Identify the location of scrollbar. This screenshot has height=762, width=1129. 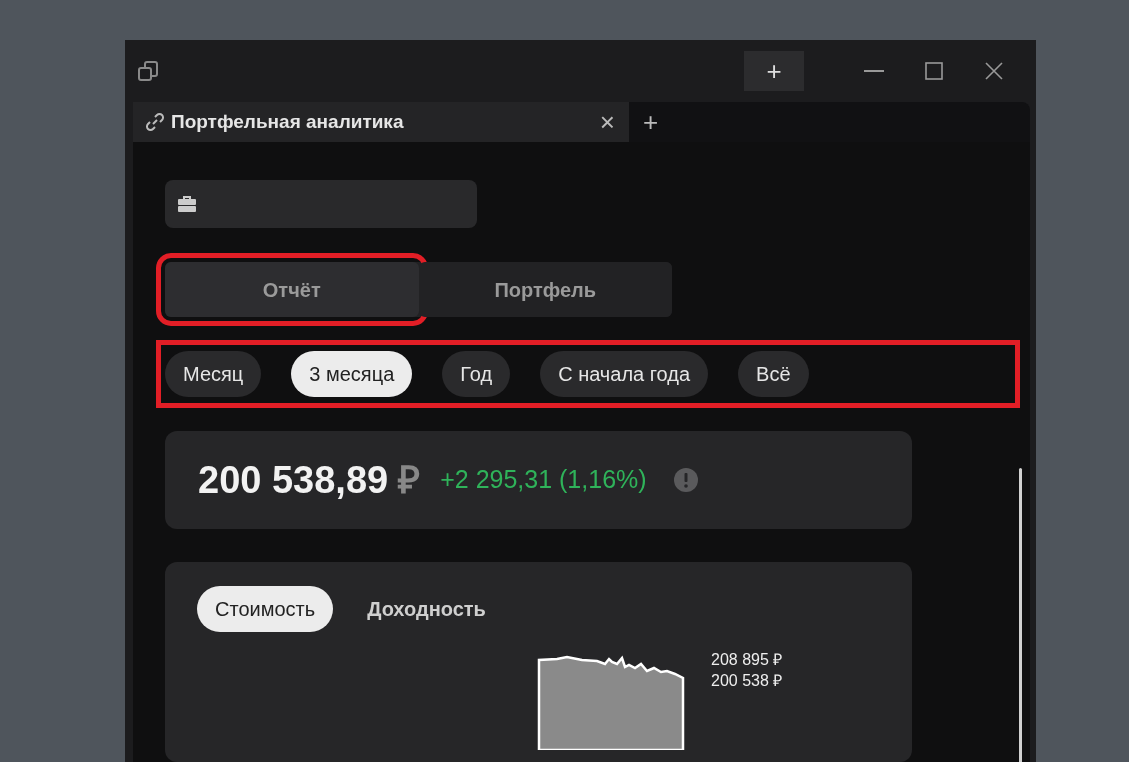
(1020, 615).